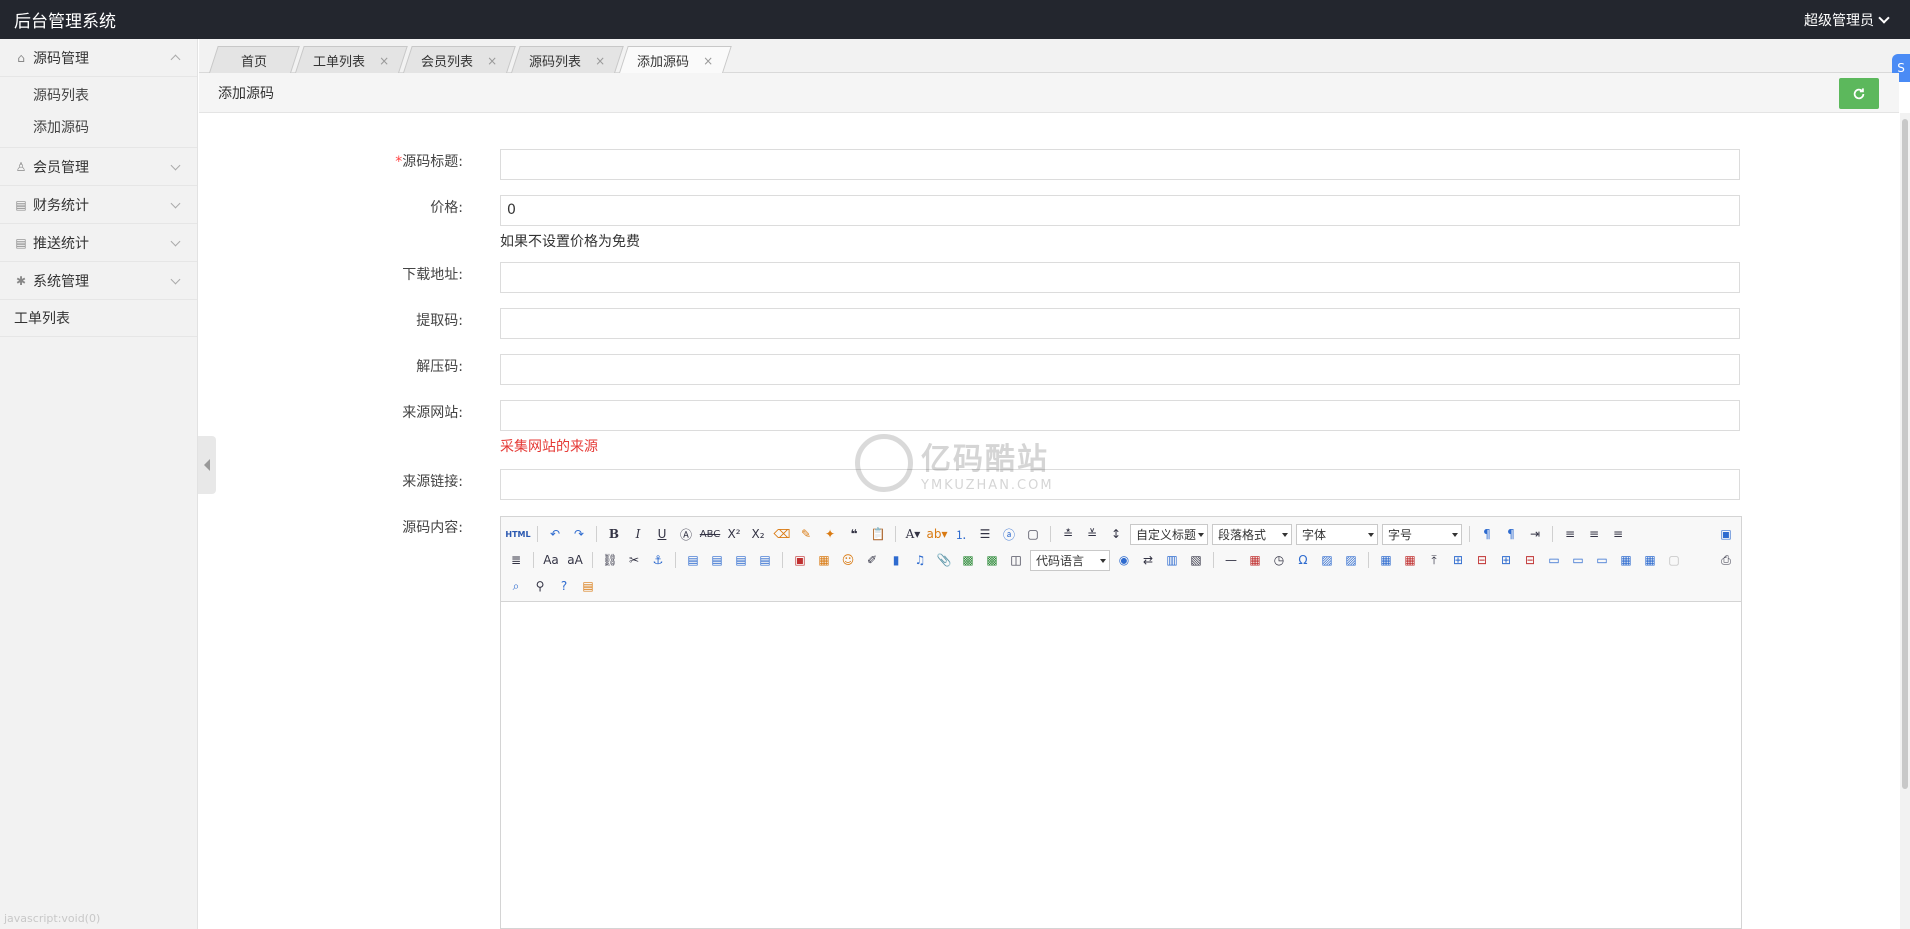  What do you see at coordinates (1594, 534) in the screenshot?
I see `align-center-icon: ≡` at bounding box center [1594, 534].